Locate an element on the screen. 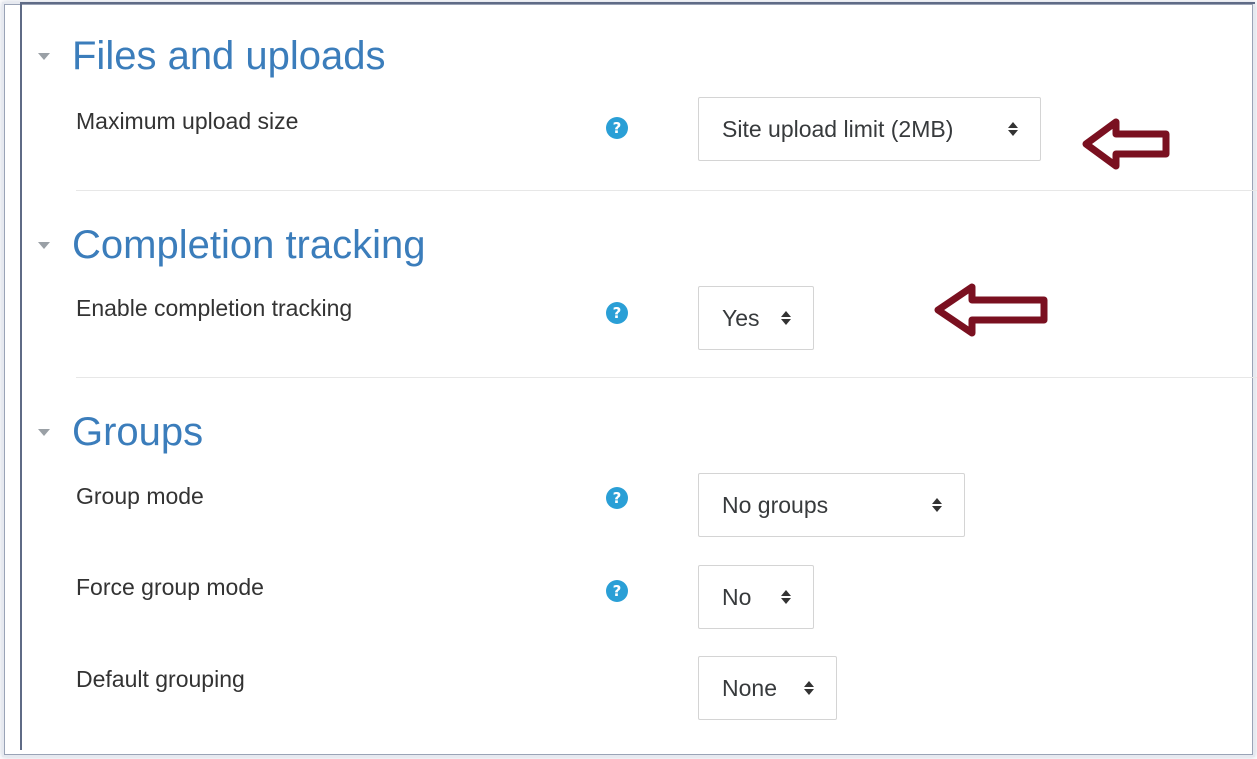 The image size is (1257, 759). field-label-default-grouping: Default grouping is located at coordinates (160, 679).